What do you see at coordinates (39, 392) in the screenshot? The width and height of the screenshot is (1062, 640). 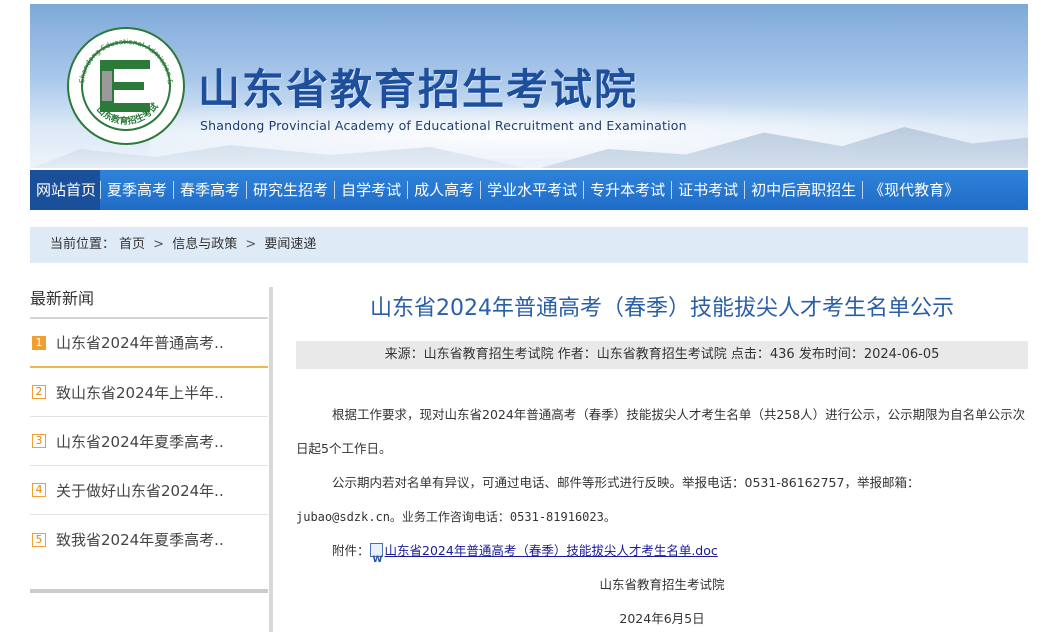 I see `news-number-badge: 2` at bounding box center [39, 392].